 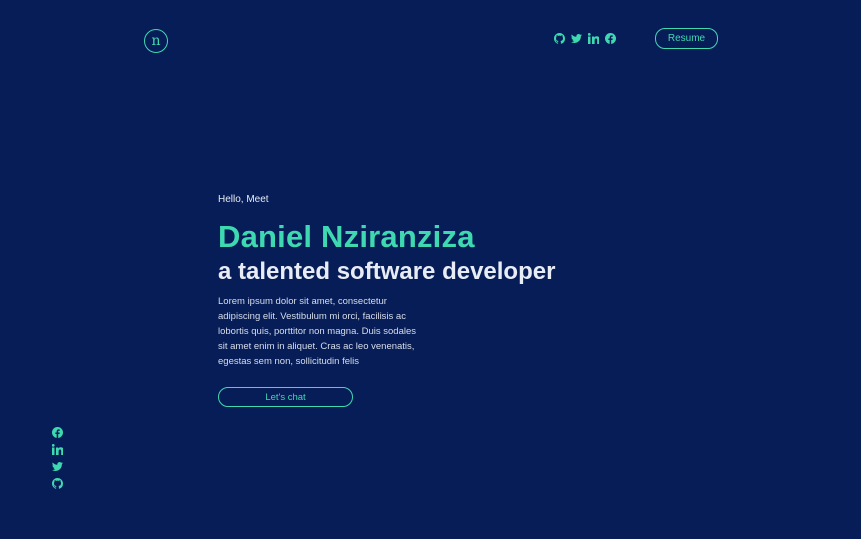 I want to click on logo: n, so click(x=156, y=41).